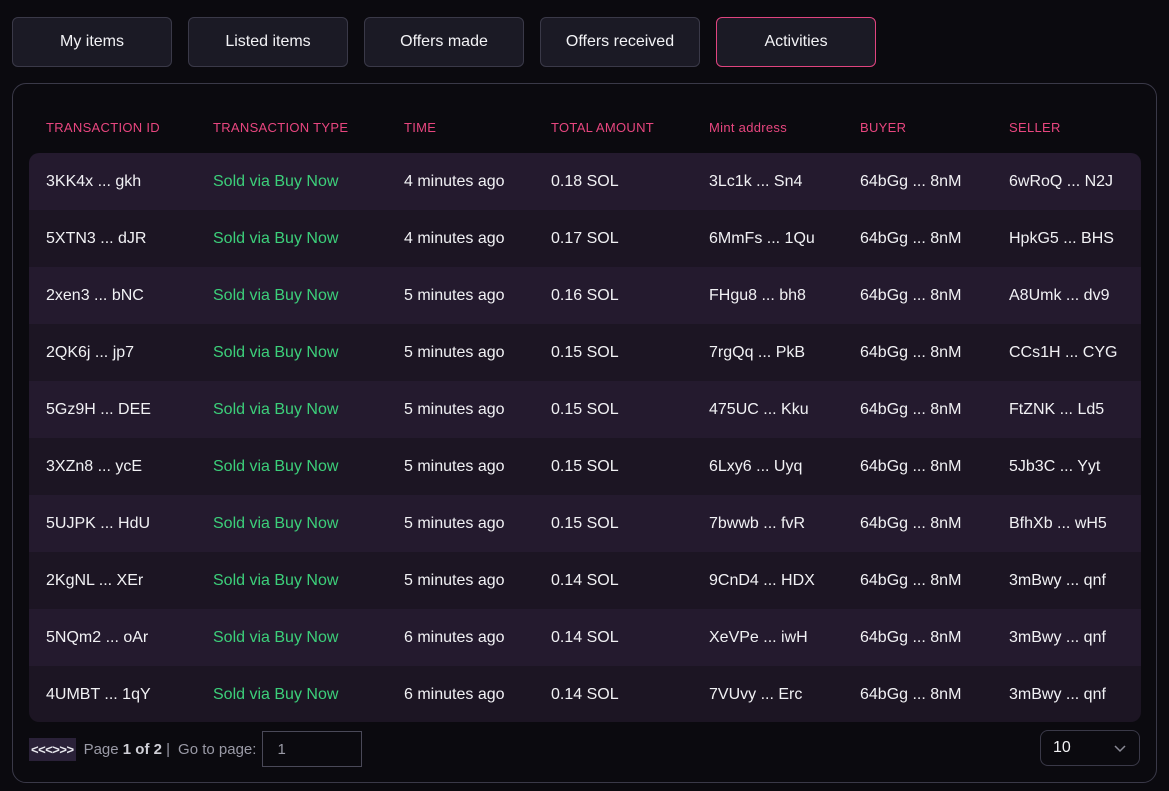  I want to click on seller-cell: FtZNK ... Ld5, so click(1057, 409).